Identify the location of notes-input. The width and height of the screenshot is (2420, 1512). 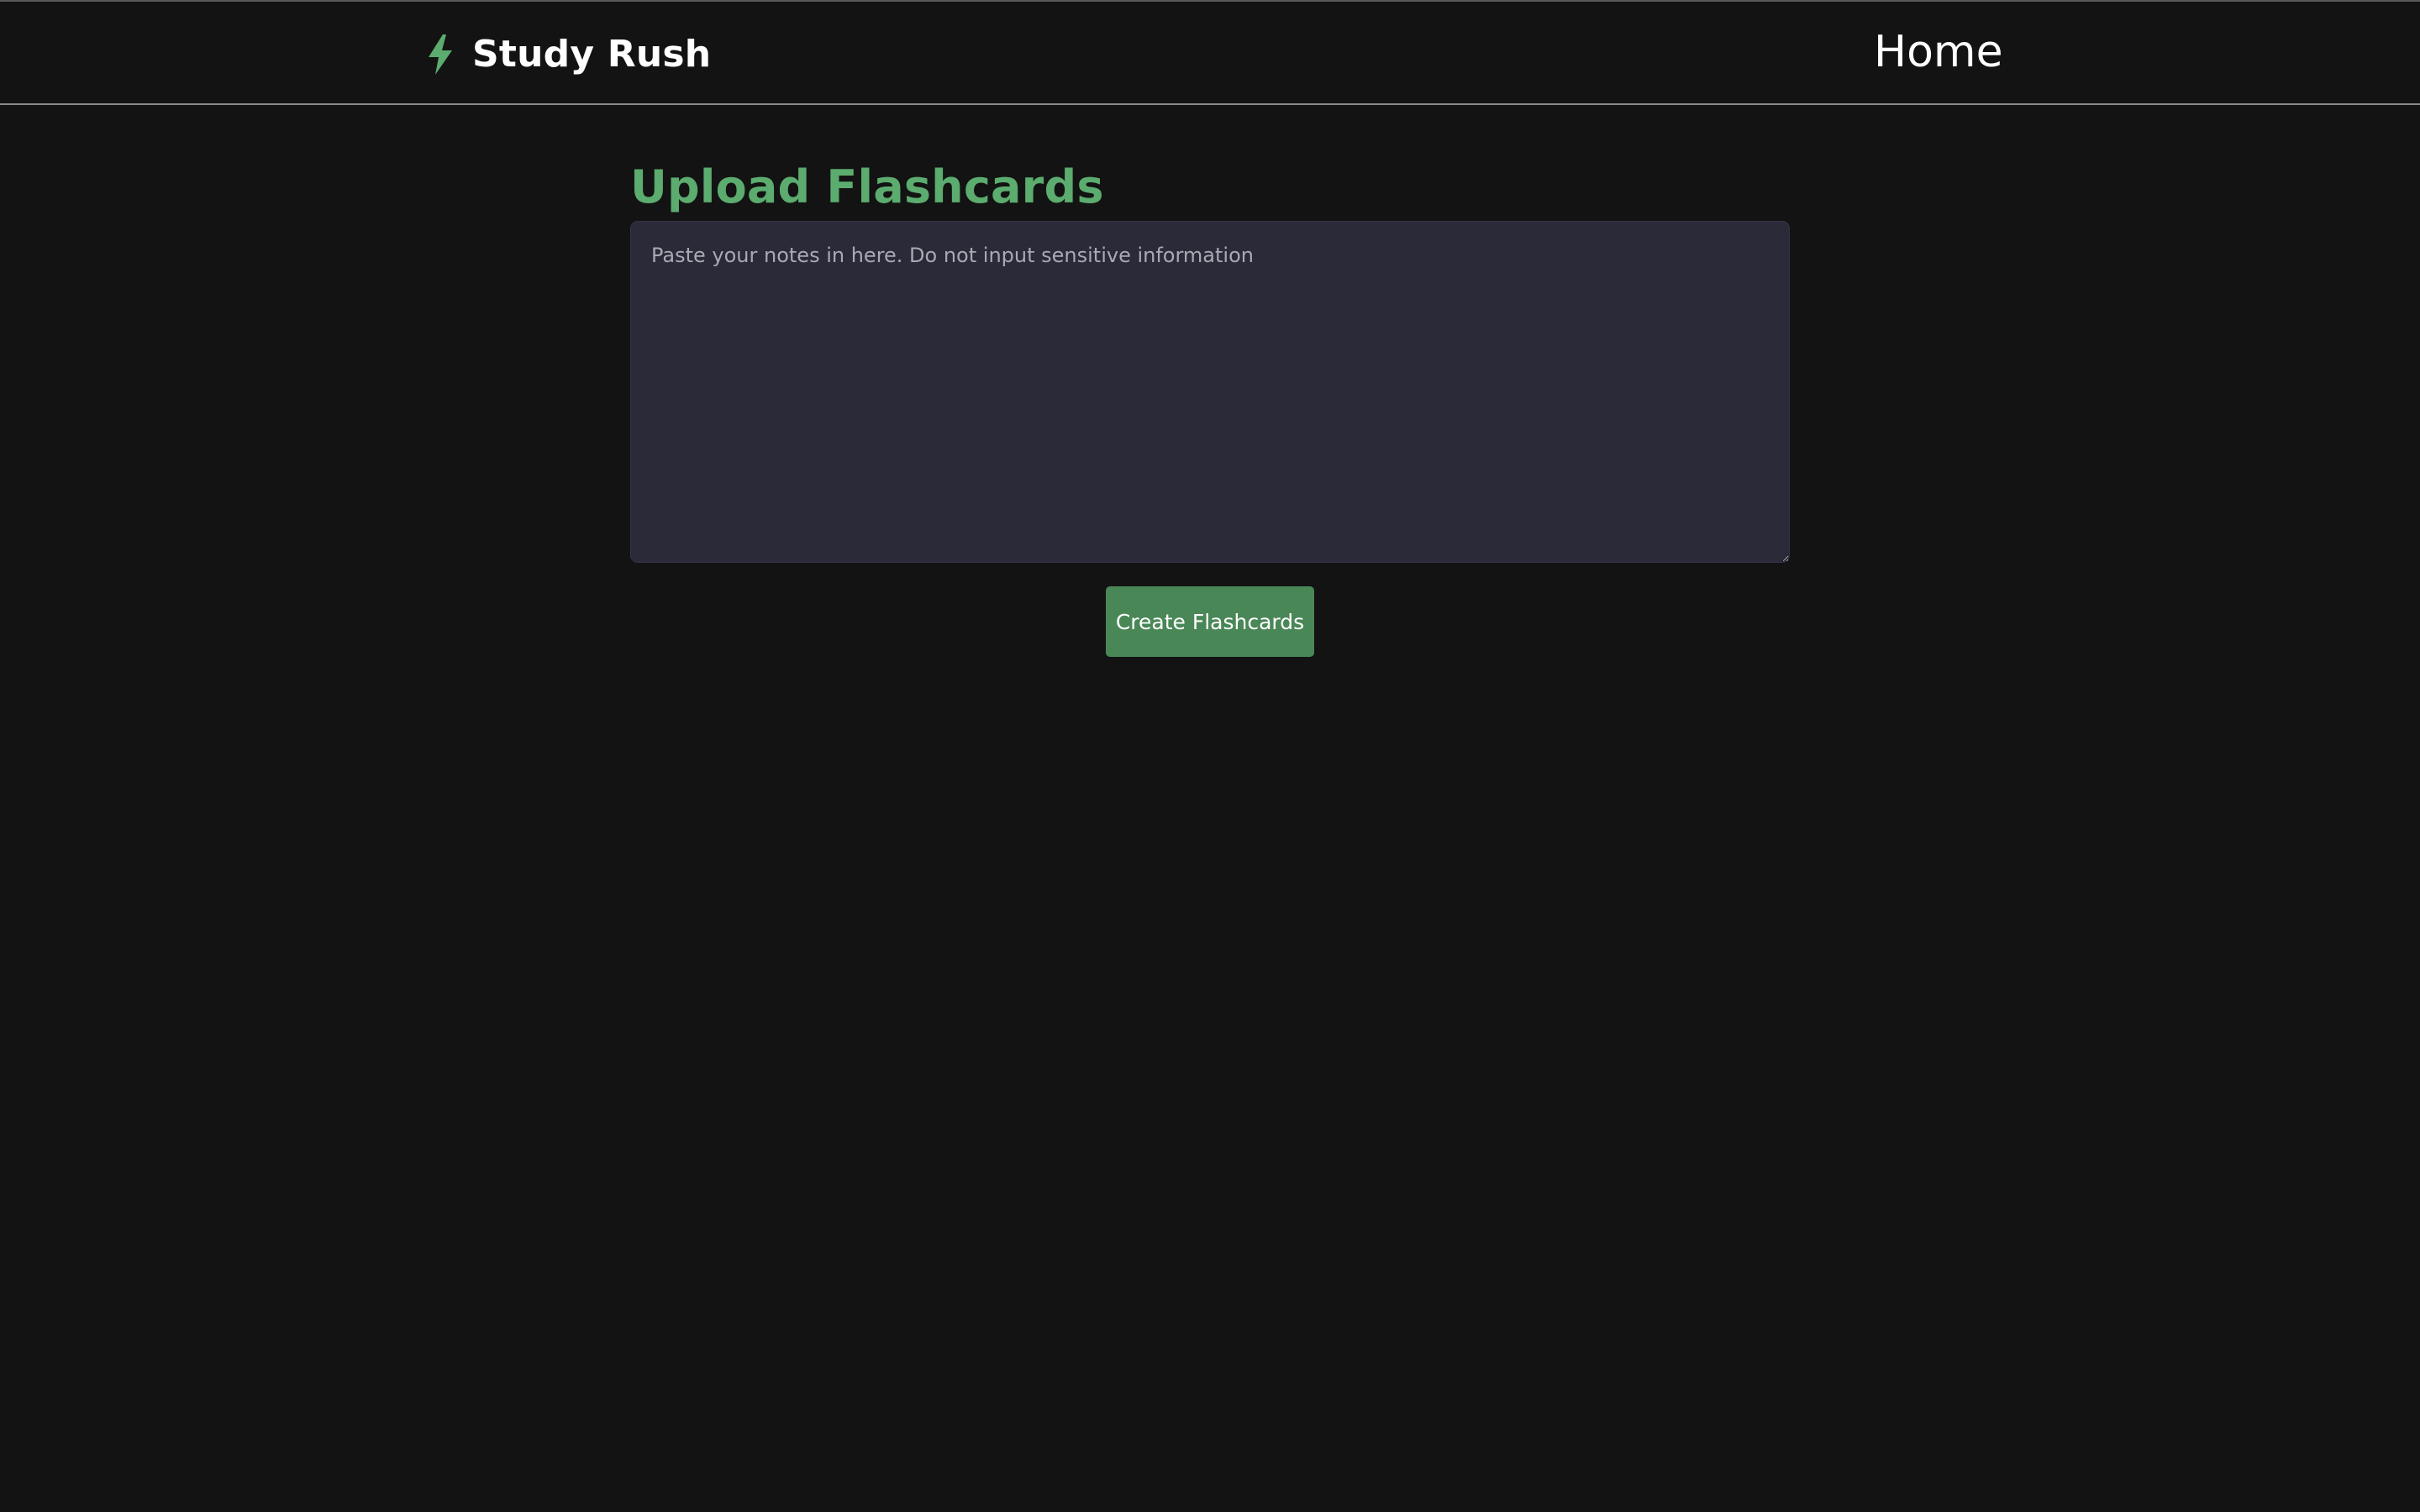
(1210, 392).